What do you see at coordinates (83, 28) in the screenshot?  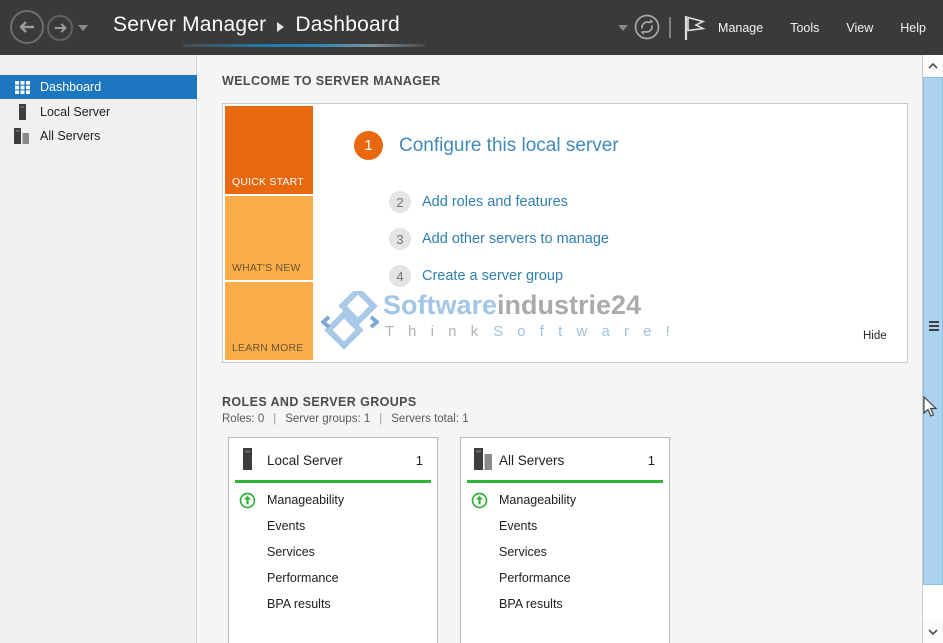 I see `nav-history-dropdown-icon` at bounding box center [83, 28].